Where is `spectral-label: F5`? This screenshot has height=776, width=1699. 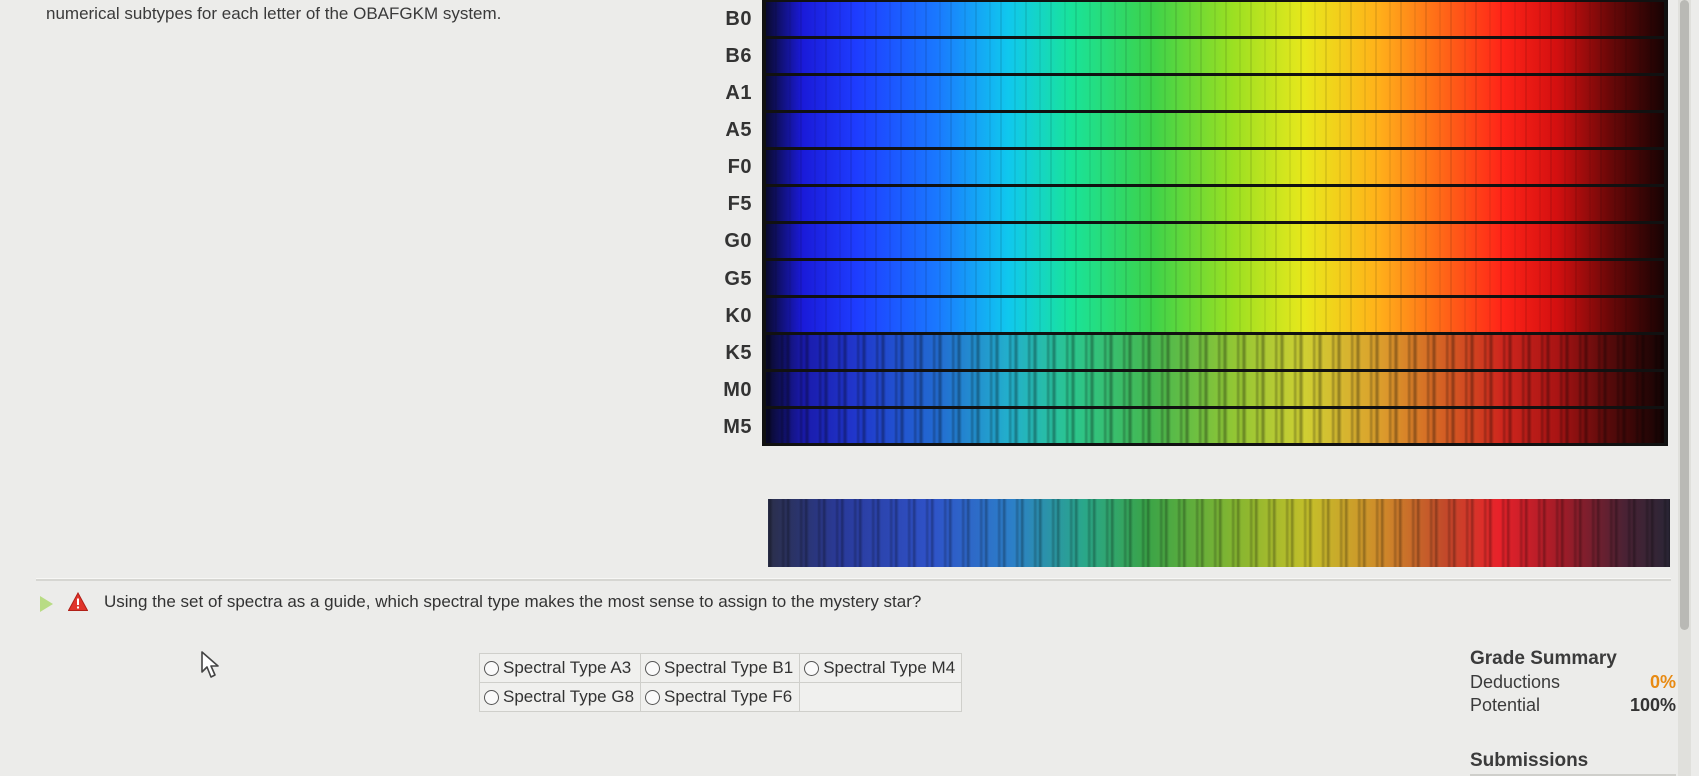
spectral-label: F5 is located at coordinates (739, 204).